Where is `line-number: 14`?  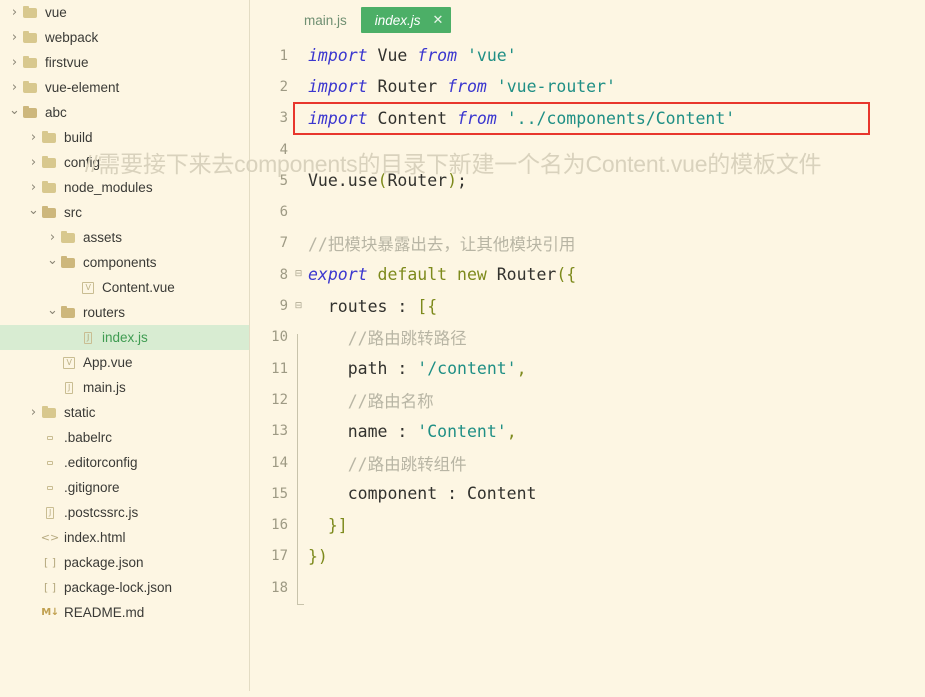 line-number: 14 is located at coordinates (279, 462).